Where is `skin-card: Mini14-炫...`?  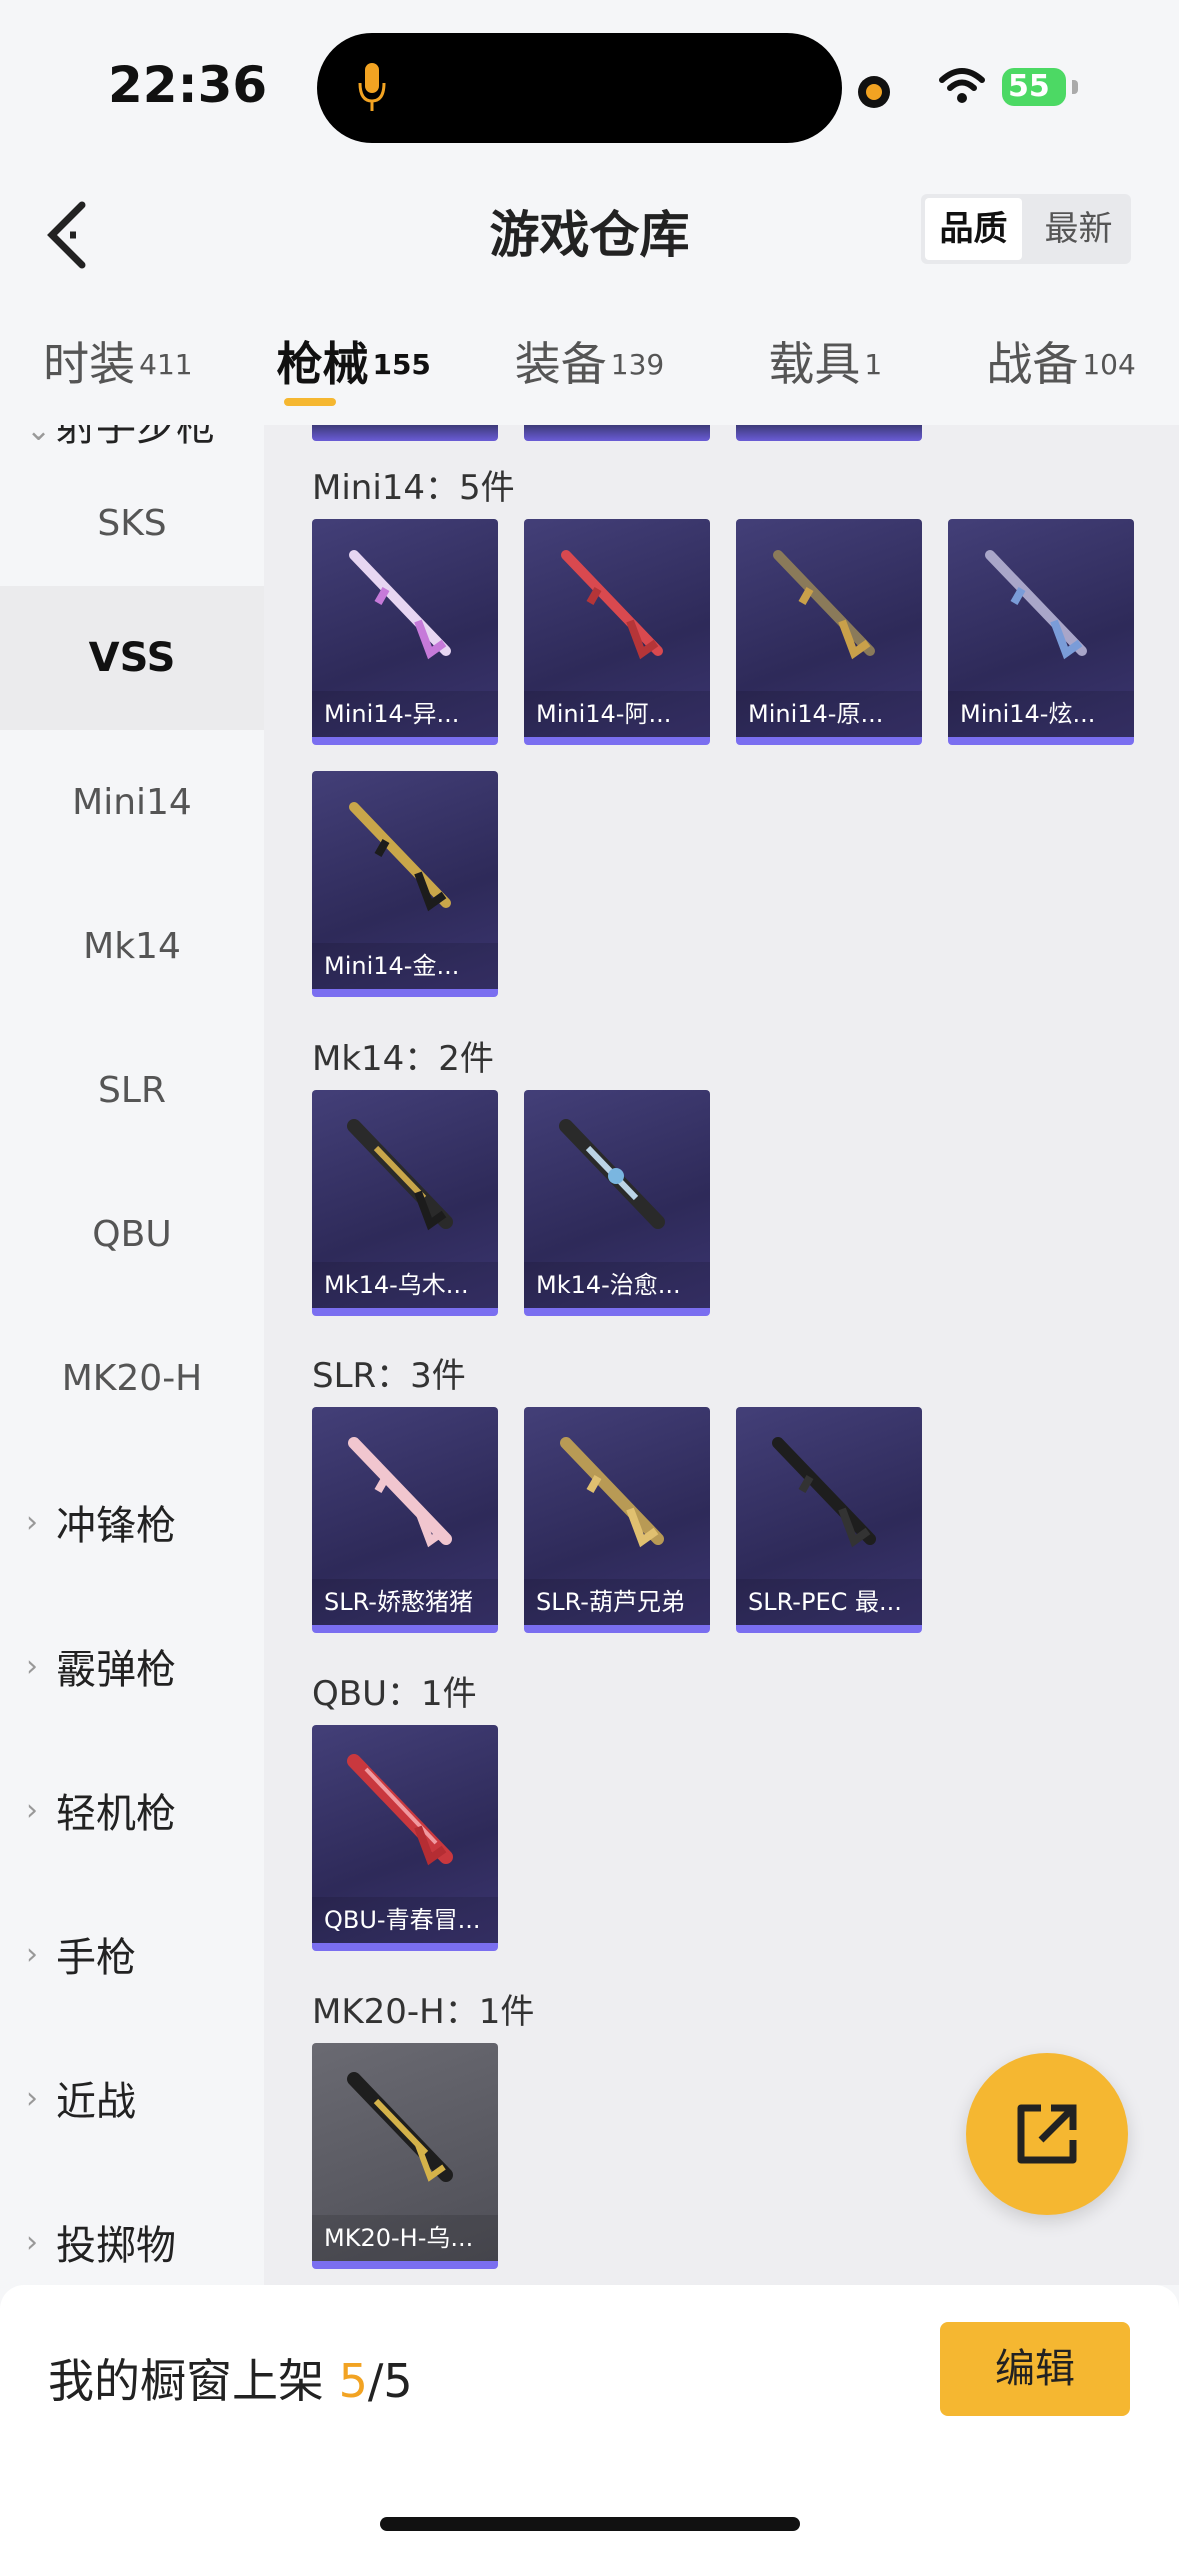
skin-card: Mini14-炫... is located at coordinates (1041, 632).